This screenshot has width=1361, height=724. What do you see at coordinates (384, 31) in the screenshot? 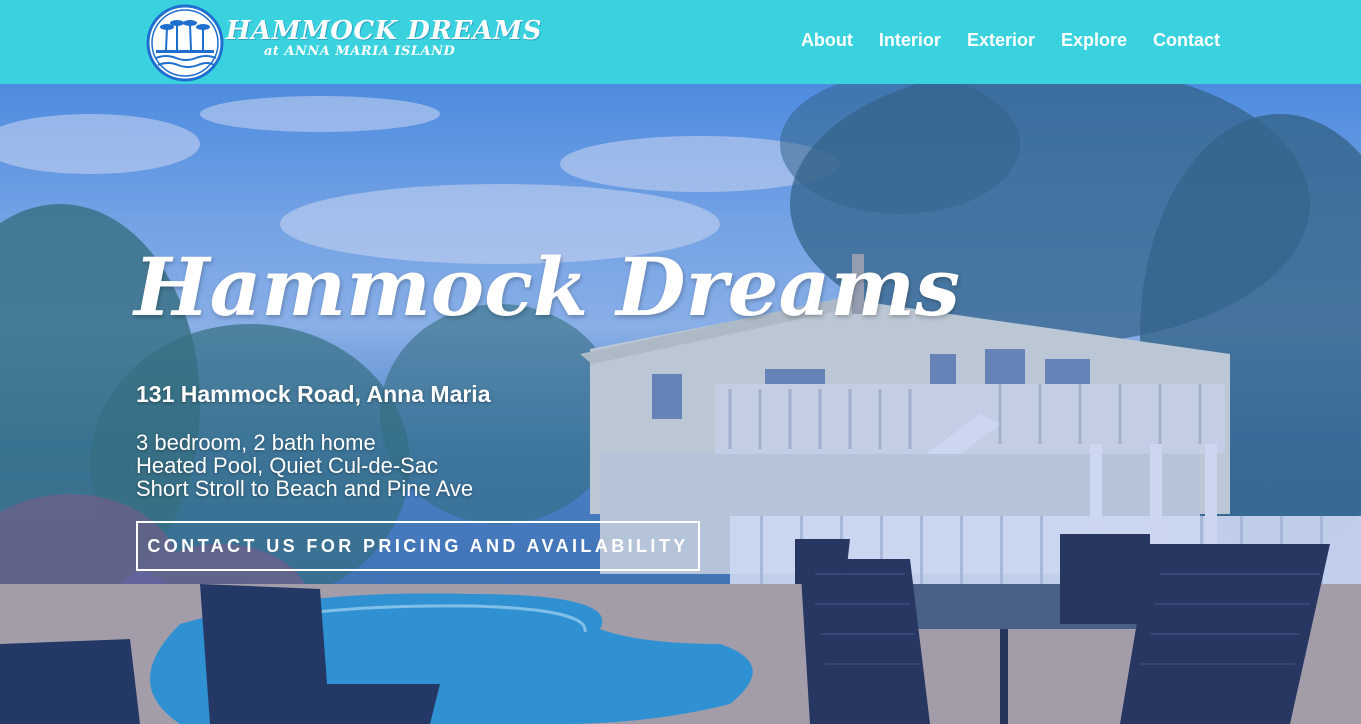
I see `logo-title: HAMMOCK DREAMS` at bounding box center [384, 31].